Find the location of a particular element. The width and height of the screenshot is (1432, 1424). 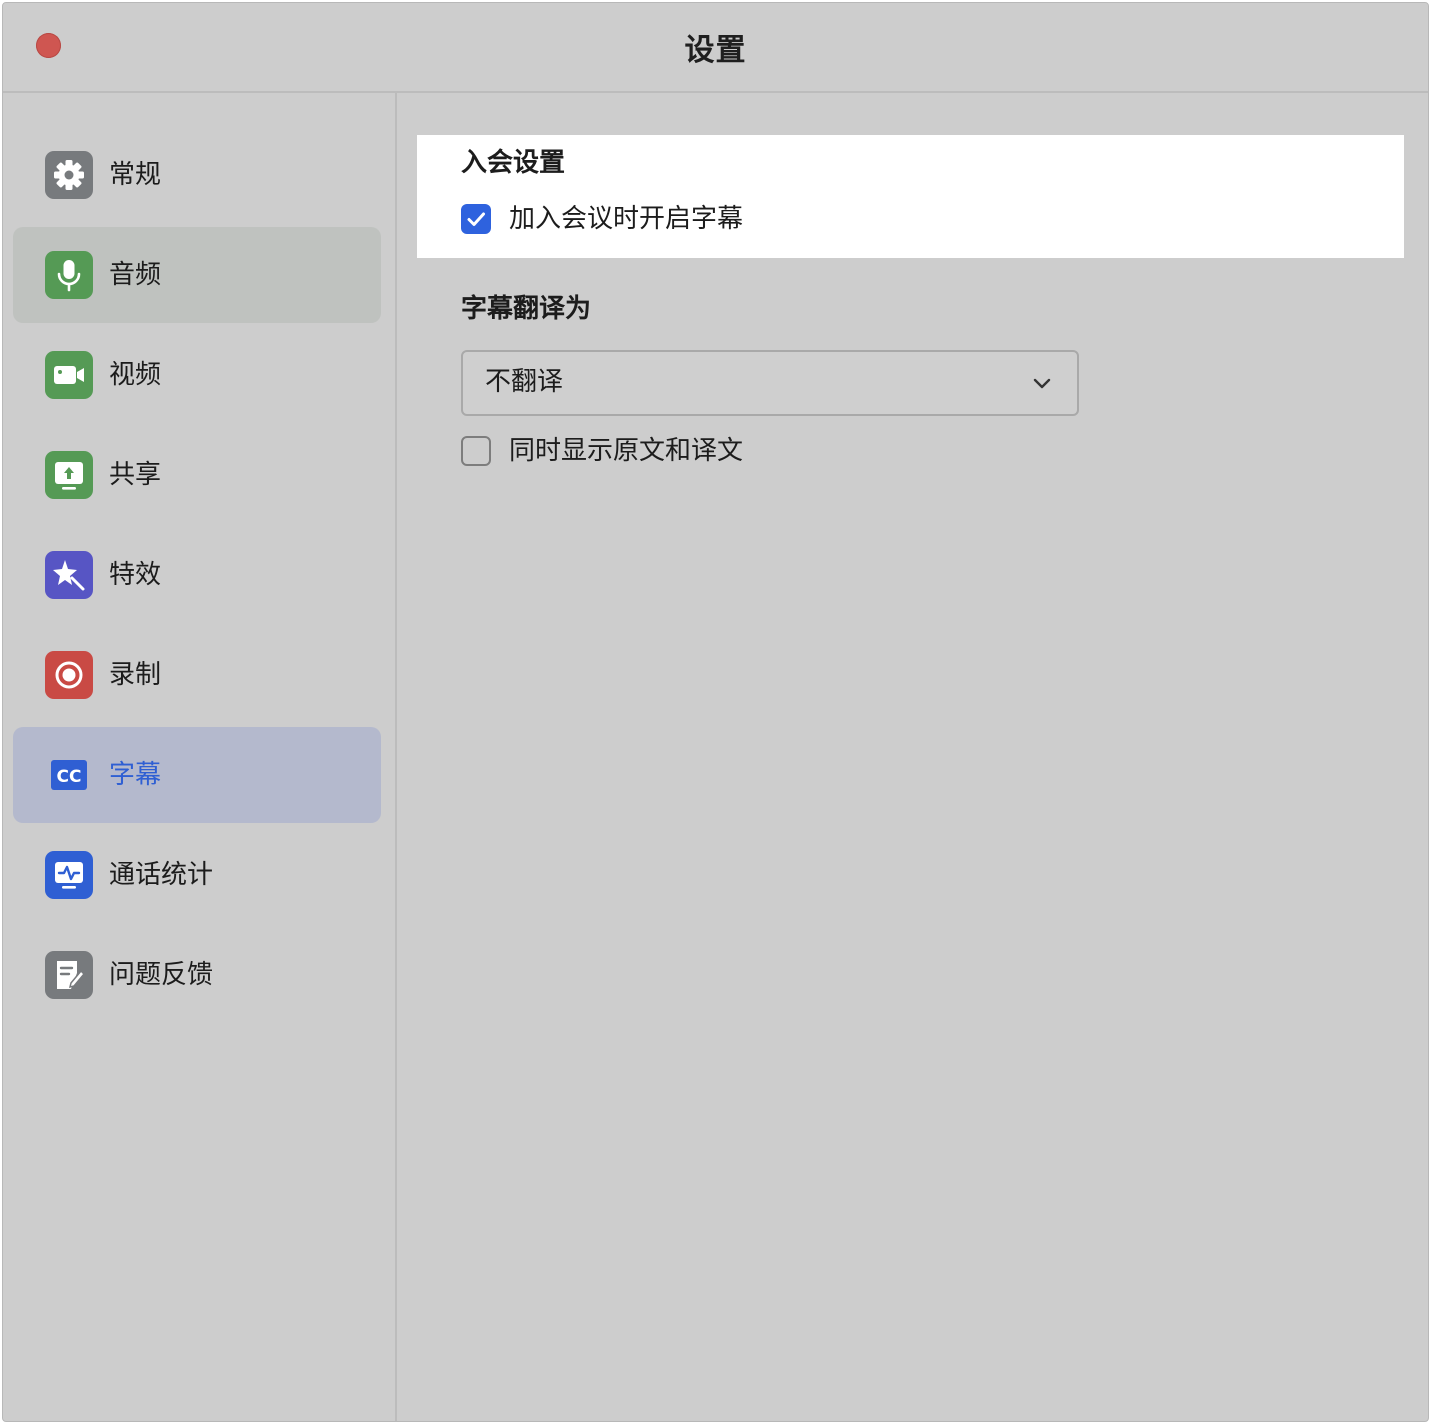

window-title: 设置 is located at coordinates (715, 50).